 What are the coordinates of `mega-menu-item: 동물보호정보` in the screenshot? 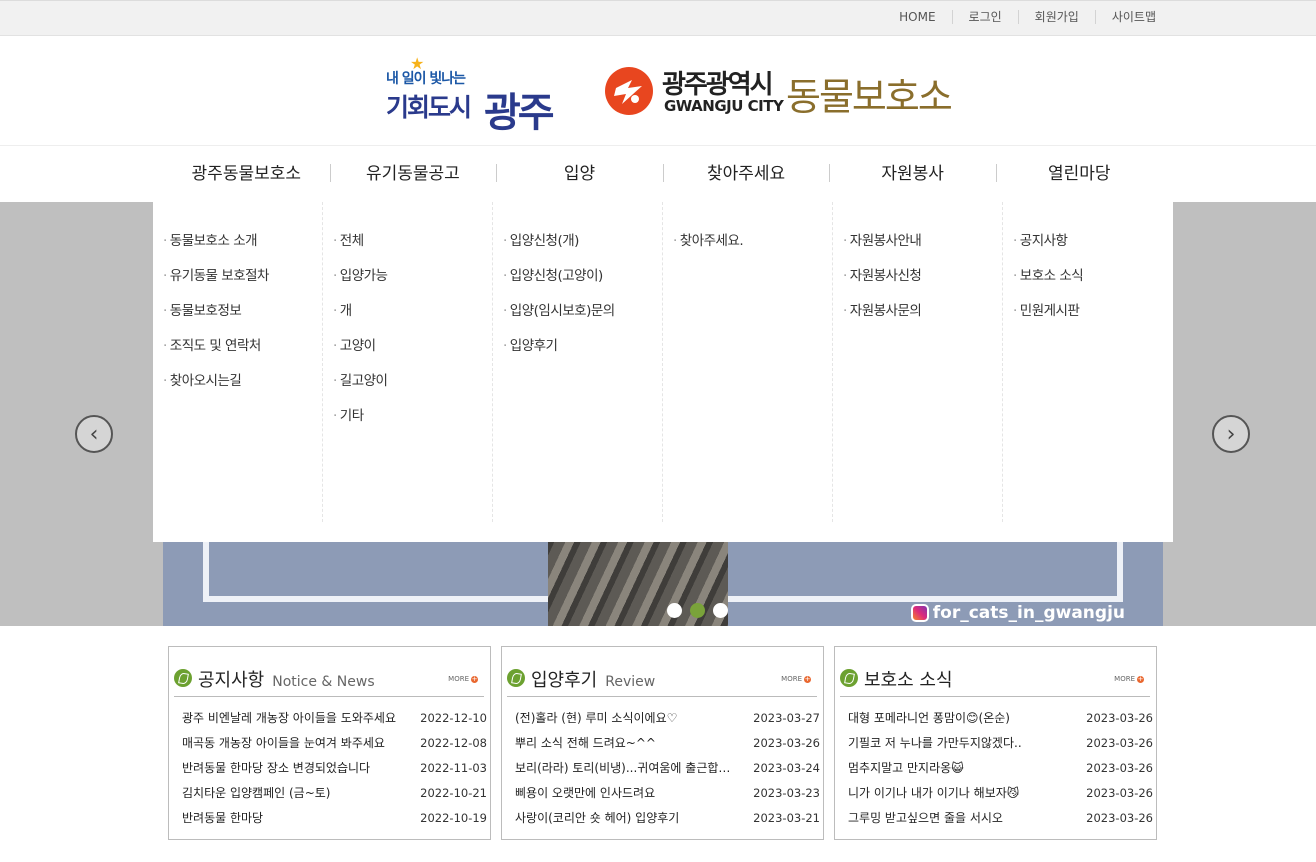 It's located at (242, 311).